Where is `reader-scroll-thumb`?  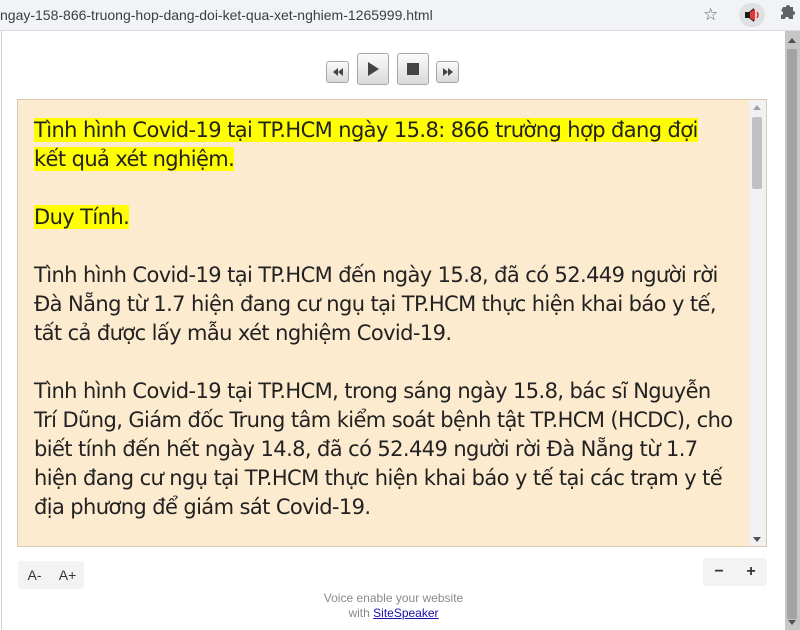 reader-scroll-thumb is located at coordinates (757, 153).